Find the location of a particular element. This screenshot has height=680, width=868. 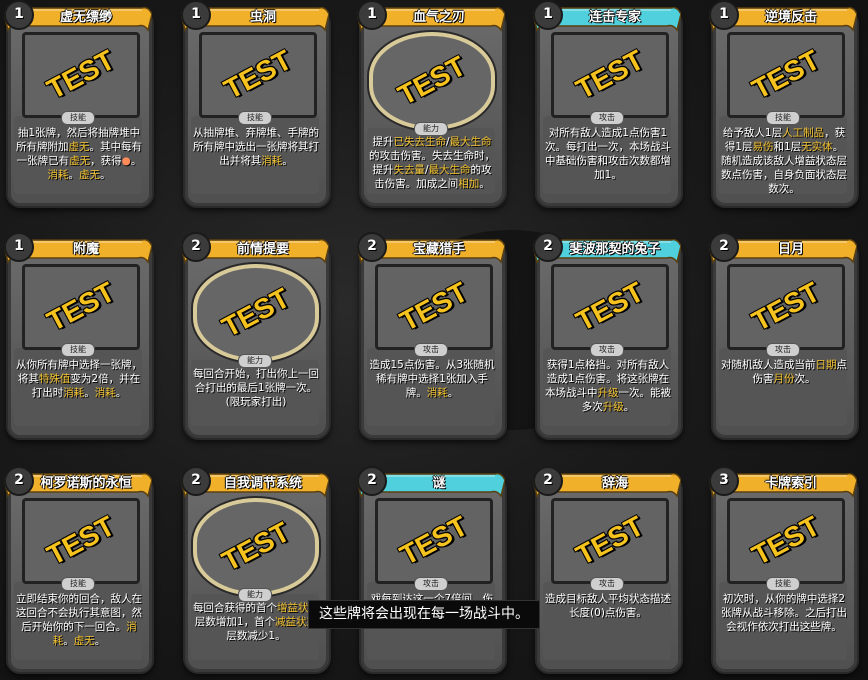

description-text: 每回合开始，打出你上一回合打出的最后1张牌一次。(限玩家打出) is located at coordinates (256, 388).